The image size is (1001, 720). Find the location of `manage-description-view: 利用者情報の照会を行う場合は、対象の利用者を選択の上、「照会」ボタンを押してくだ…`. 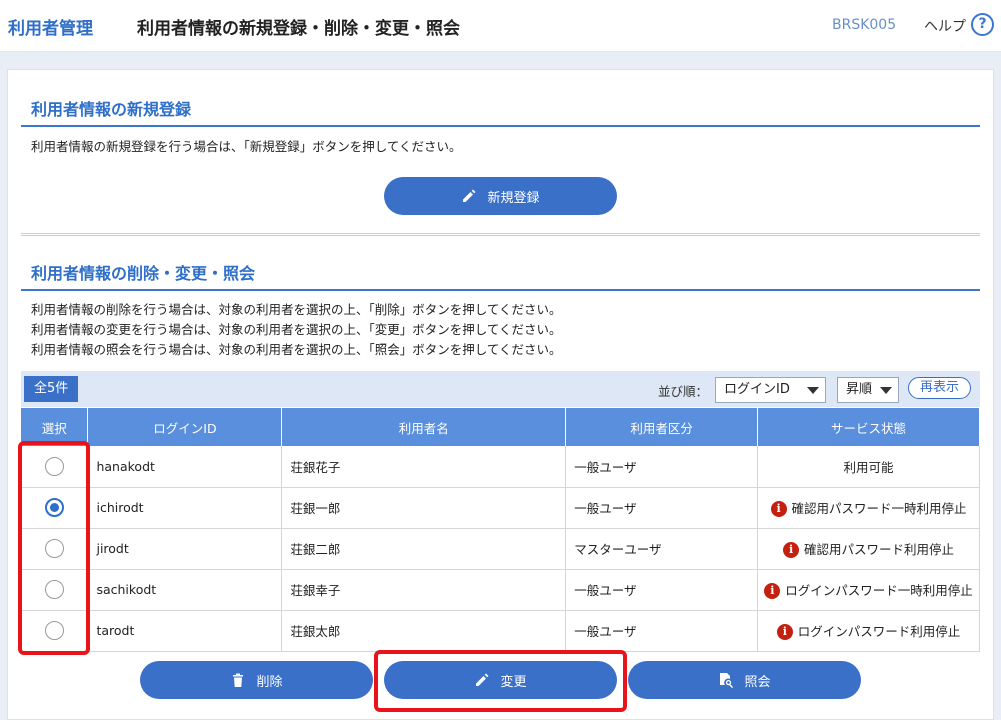

manage-description-view: 利用者情報の照会を行う場合は、対象の利用者を選択の上、「照会」ボタンを押してくだ… is located at coordinates (296, 349).